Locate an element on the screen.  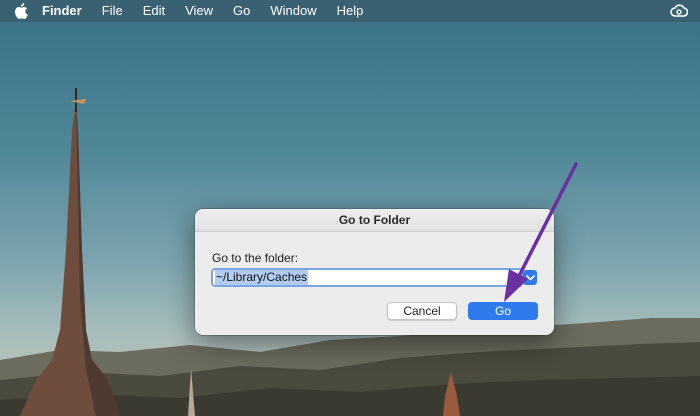
recent-folders-dropdown is located at coordinates (530, 277).